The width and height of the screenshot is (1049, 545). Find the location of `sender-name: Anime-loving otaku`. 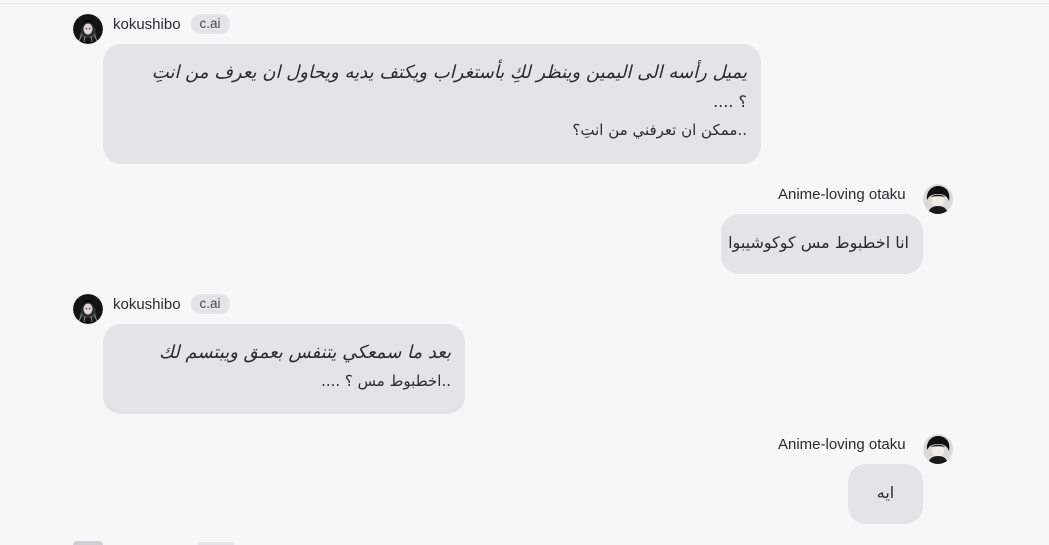

sender-name: Anime-loving otaku is located at coordinates (842, 444).